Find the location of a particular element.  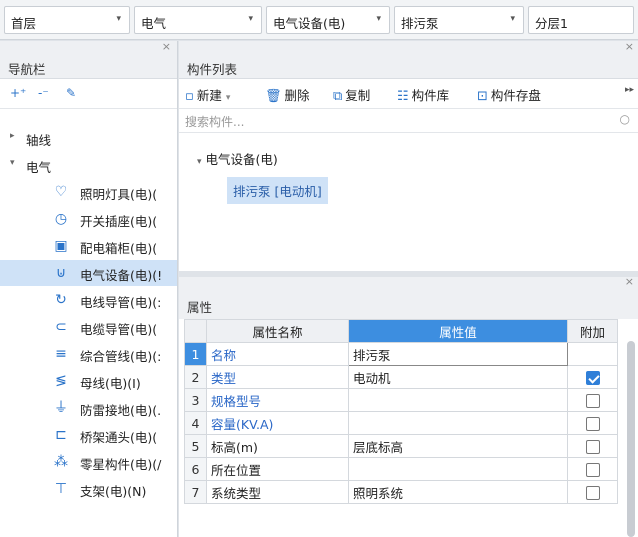

category-dropdown: 电气设备(电) ▾ is located at coordinates (328, 20).